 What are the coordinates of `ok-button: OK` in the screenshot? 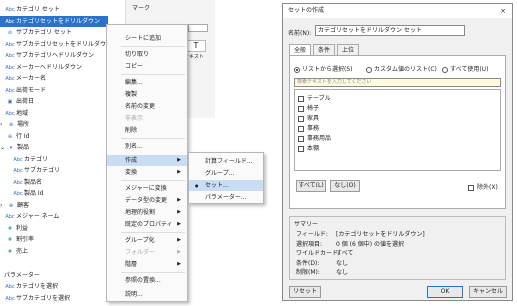 It's located at (445, 292).